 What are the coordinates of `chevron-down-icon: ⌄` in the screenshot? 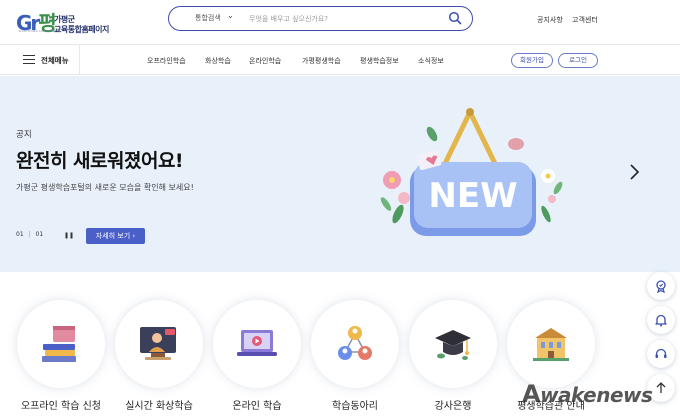 It's located at (230, 15).